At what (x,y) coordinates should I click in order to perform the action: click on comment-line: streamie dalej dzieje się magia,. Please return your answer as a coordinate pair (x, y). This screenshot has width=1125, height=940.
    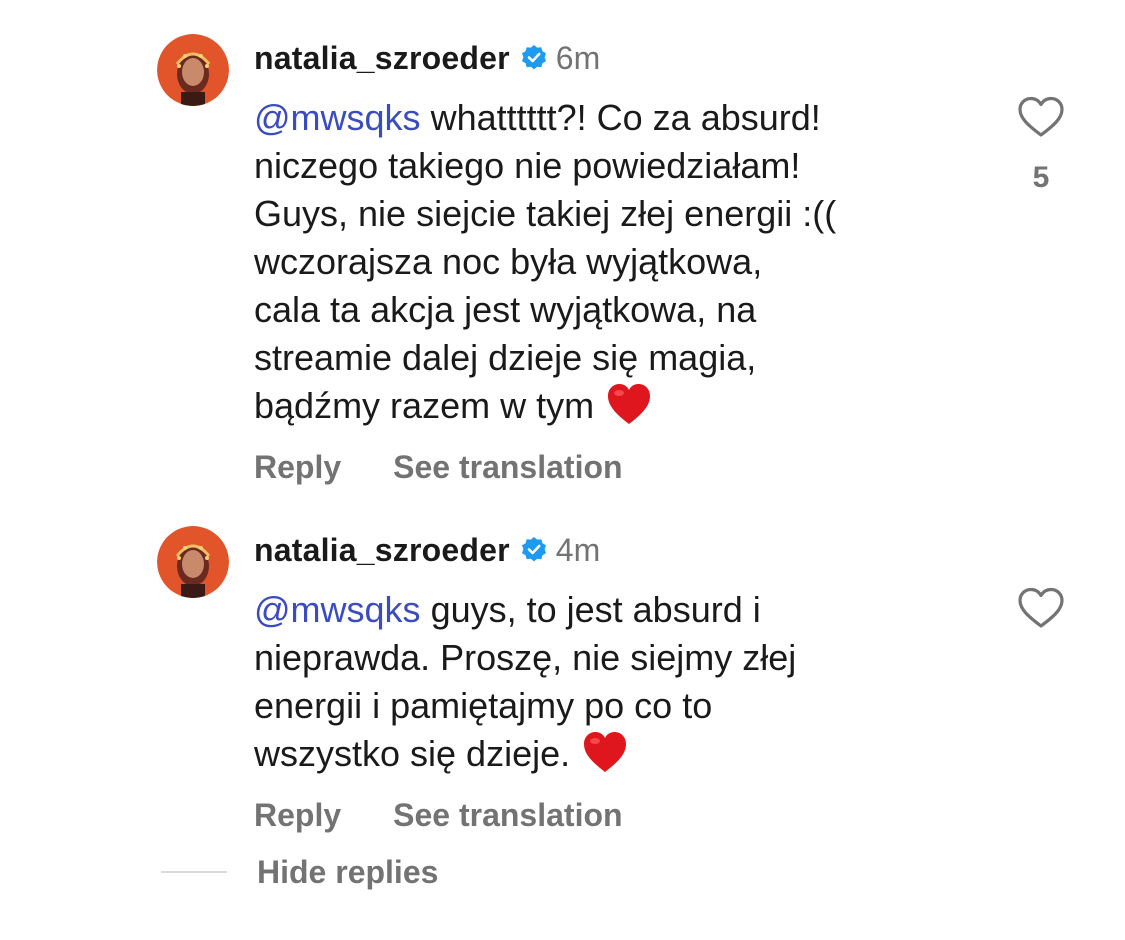
    Looking at the image, I should click on (505, 357).